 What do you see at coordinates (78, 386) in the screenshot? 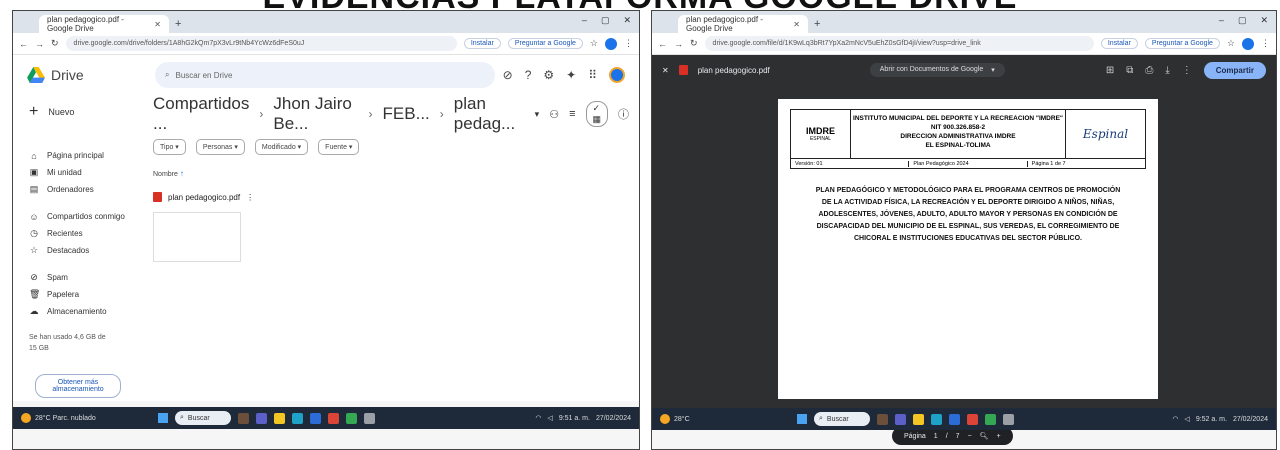
I see `get-more-storage-button: Obtener más almacenamiento` at bounding box center [78, 386].